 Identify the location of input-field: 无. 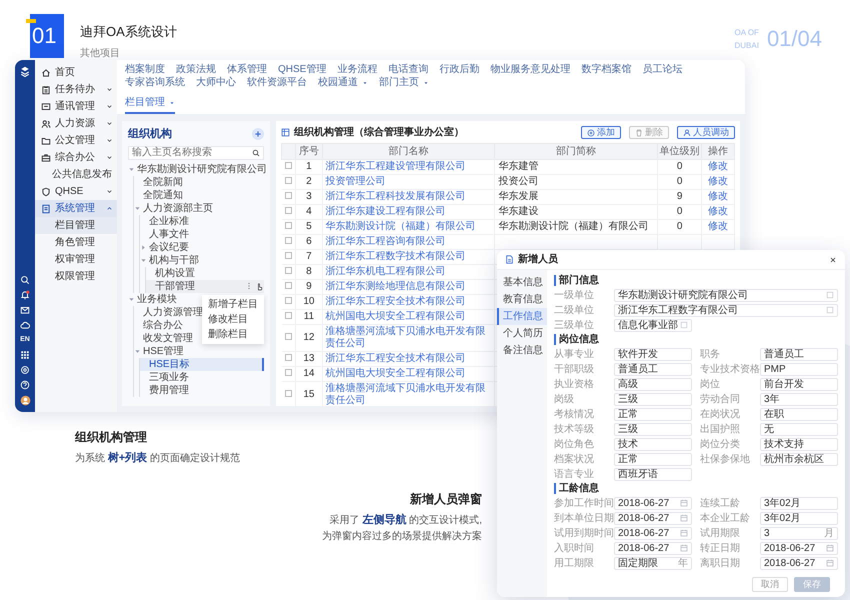
(799, 429).